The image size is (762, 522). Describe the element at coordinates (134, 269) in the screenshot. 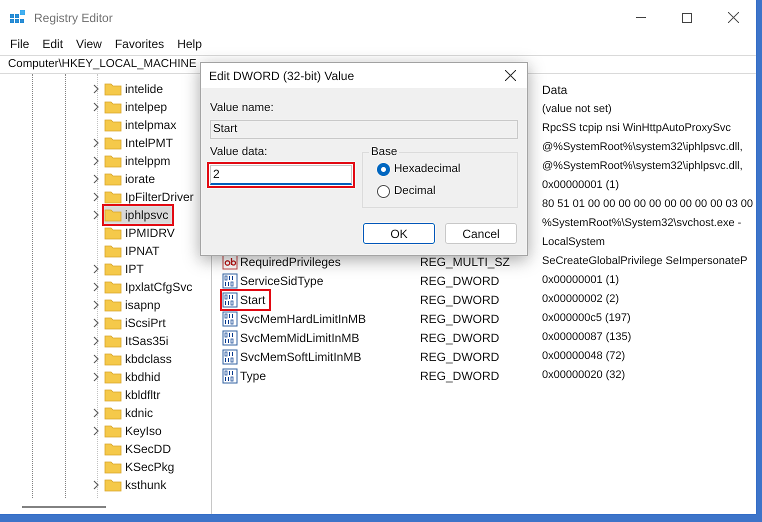

I see `tree-item-label: IPT` at that location.